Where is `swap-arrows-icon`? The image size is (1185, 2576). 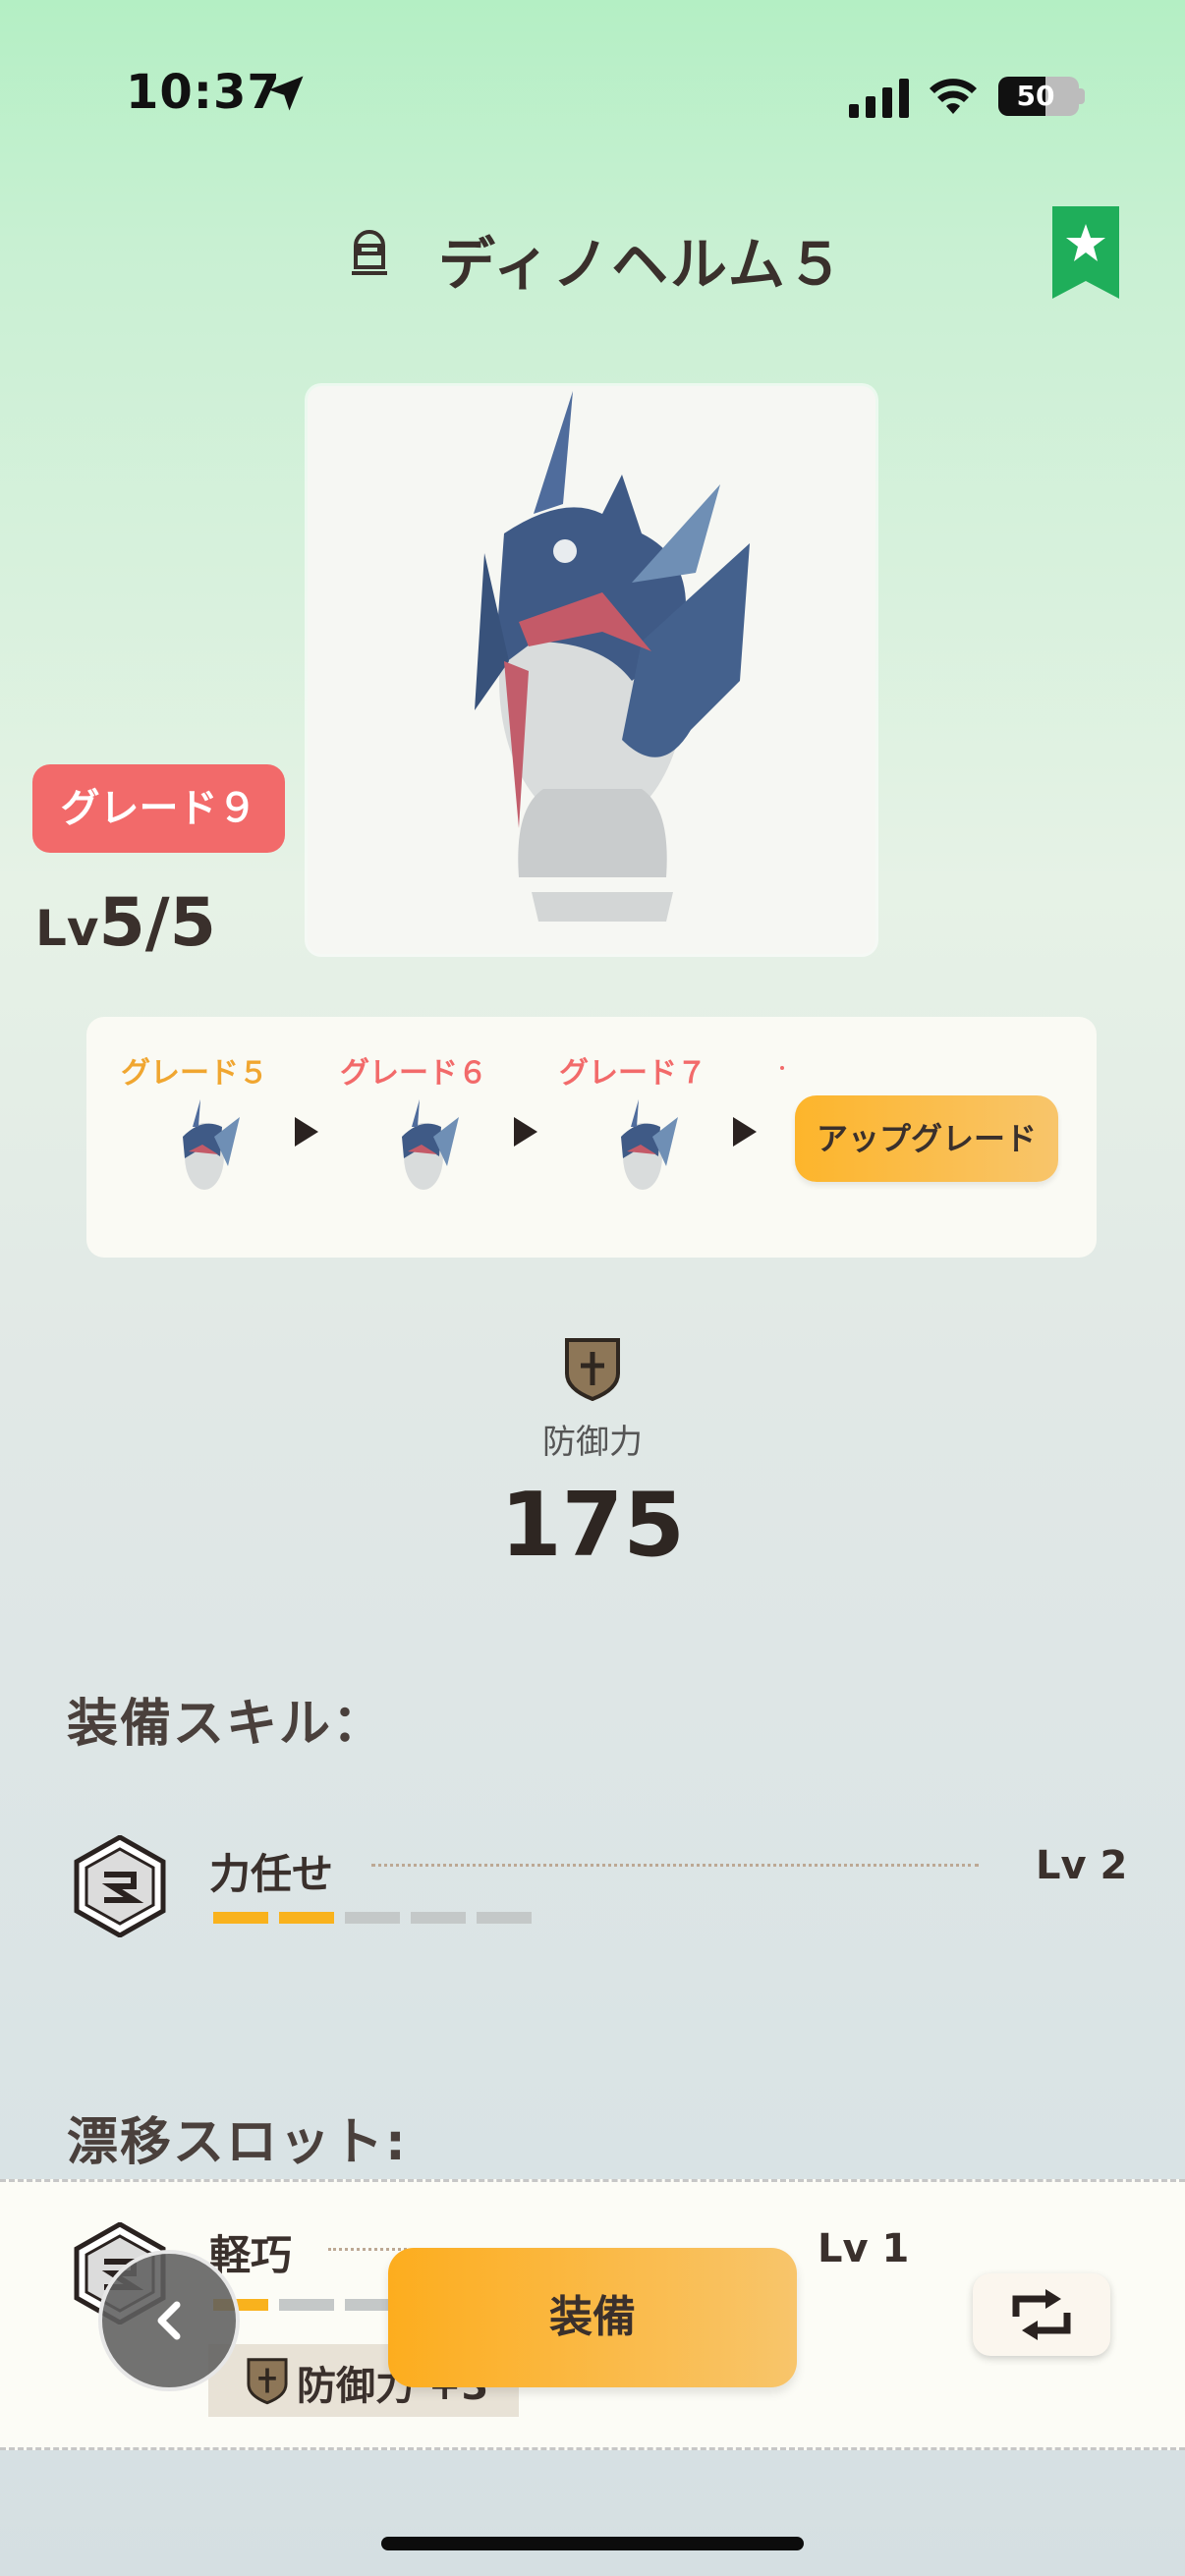
swap-arrows-icon is located at coordinates (1041, 2314).